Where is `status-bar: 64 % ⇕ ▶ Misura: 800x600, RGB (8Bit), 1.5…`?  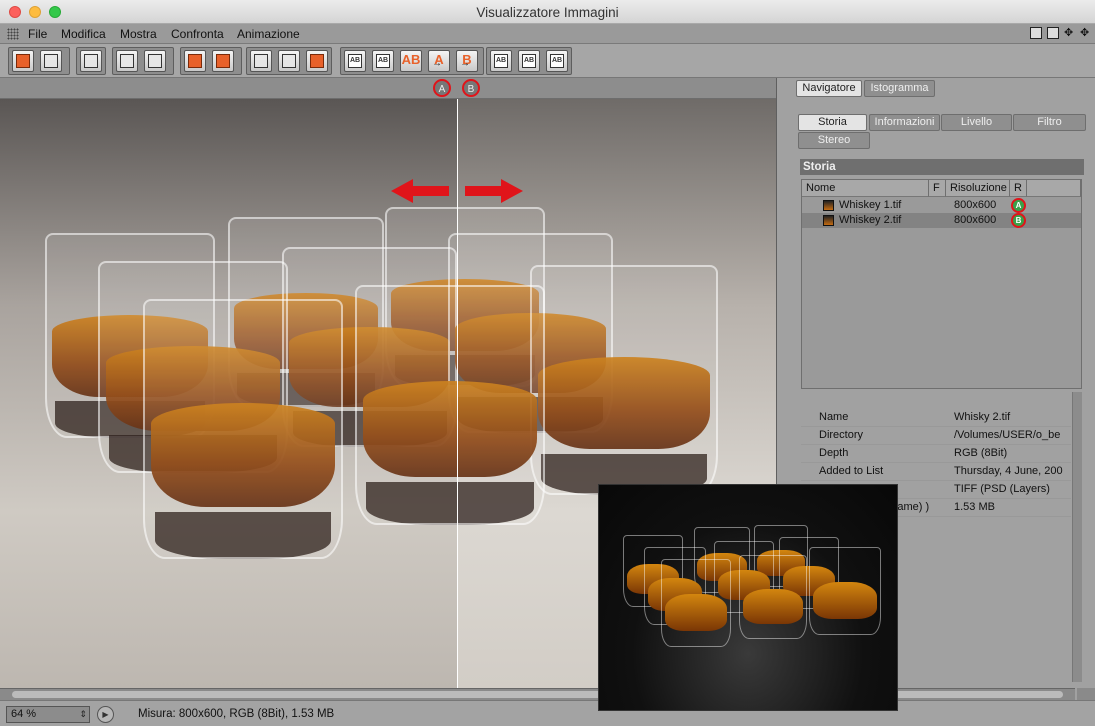 status-bar: 64 % ⇕ ▶ Misura: 800x600, RGB (8Bit), 1.5… is located at coordinates (547, 713).